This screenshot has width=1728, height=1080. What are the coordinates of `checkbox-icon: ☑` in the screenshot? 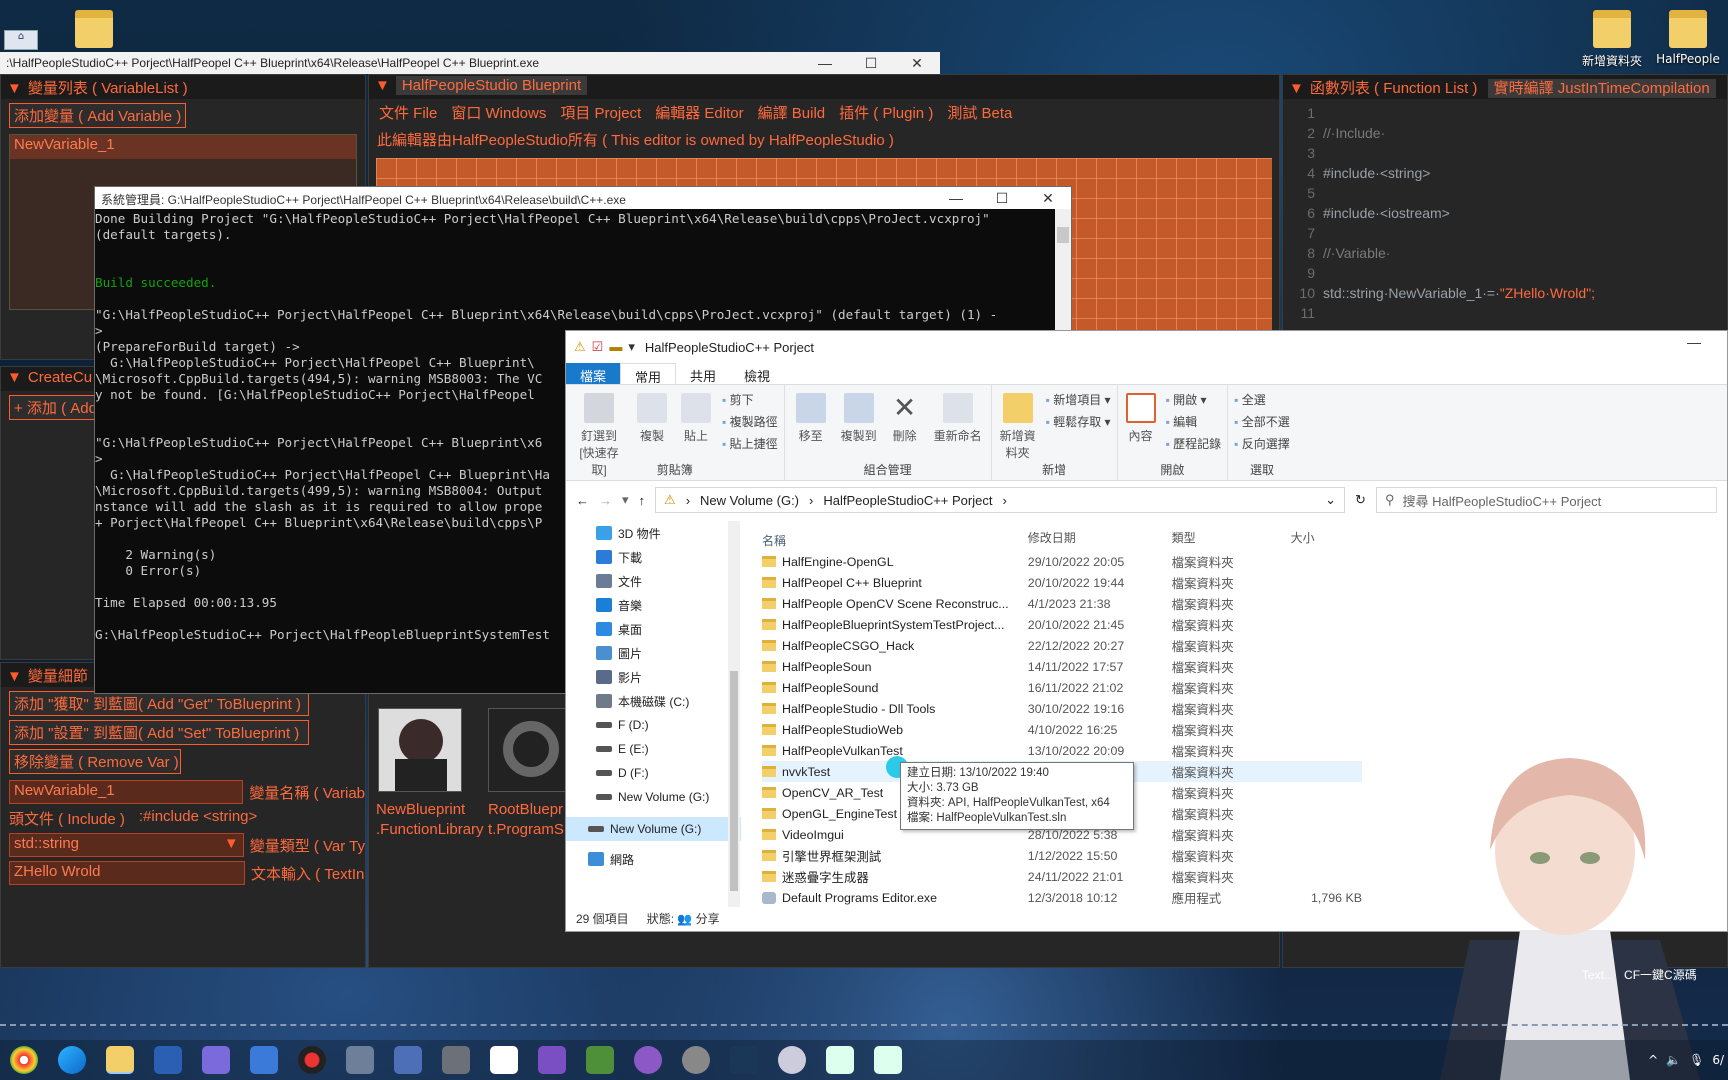 It's located at (598, 347).